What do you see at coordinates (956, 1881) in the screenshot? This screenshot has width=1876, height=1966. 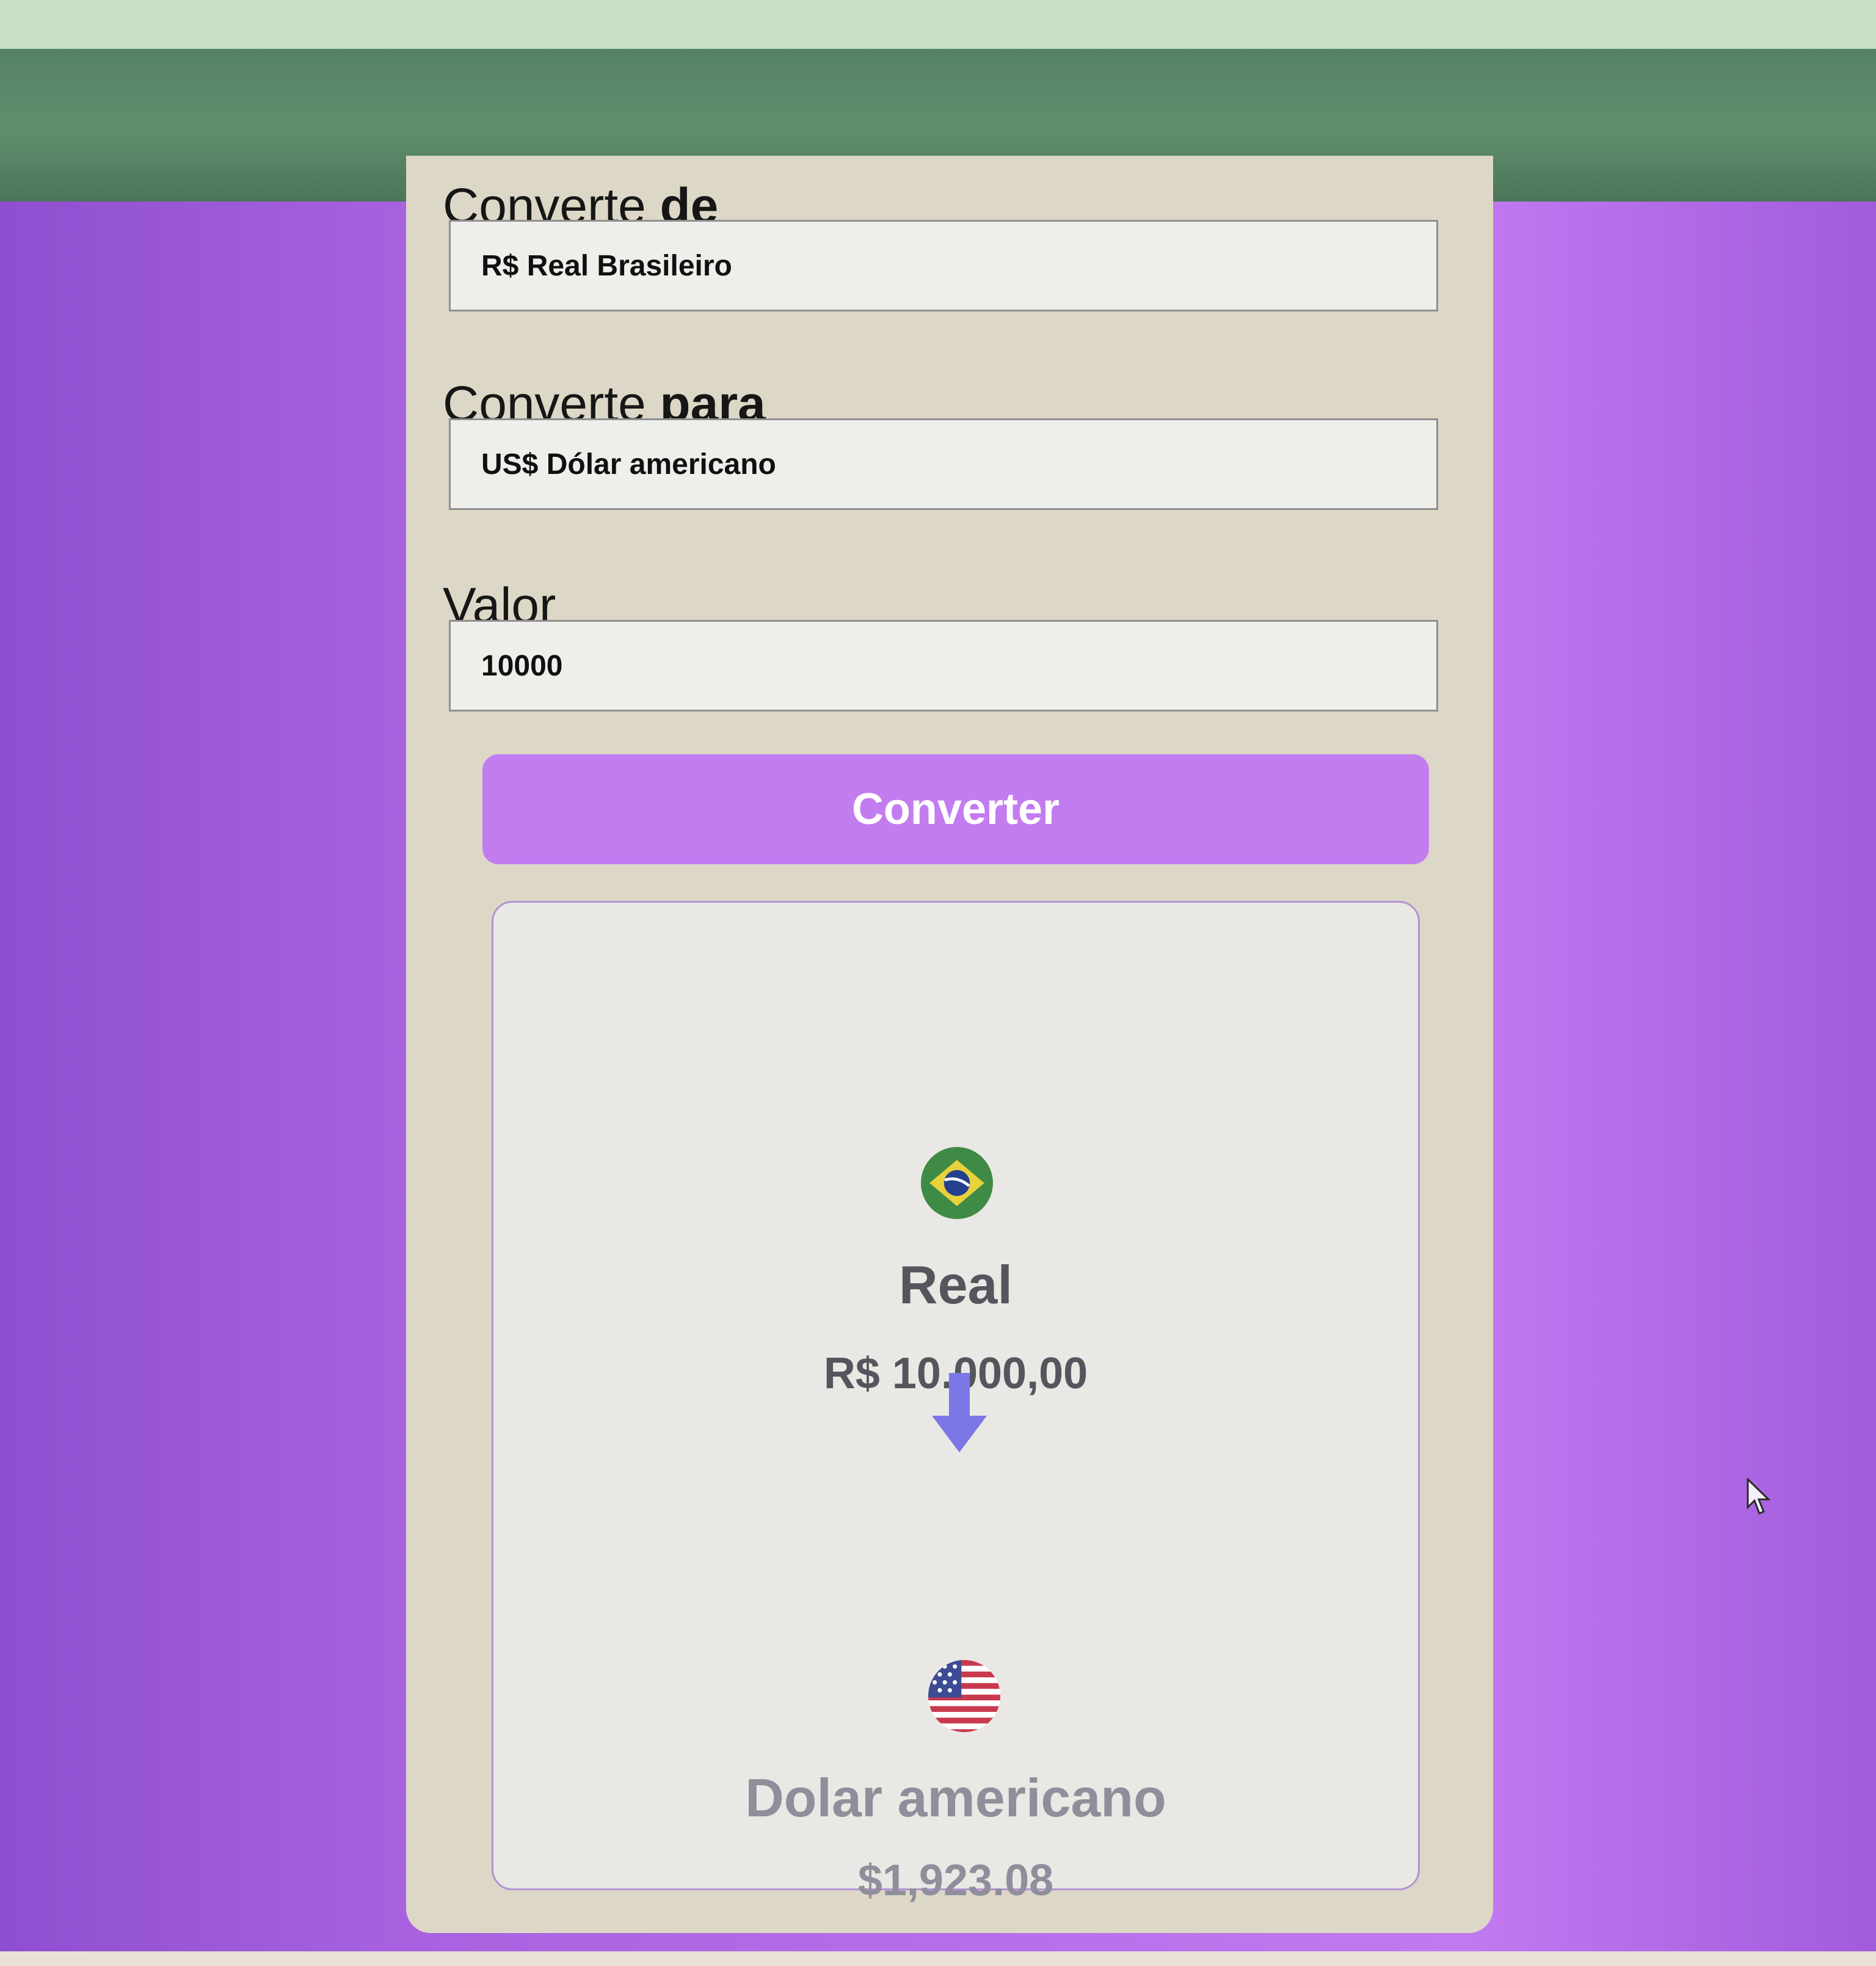 I see `target-currency-amount: $1,923.08` at bounding box center [956, 1881].